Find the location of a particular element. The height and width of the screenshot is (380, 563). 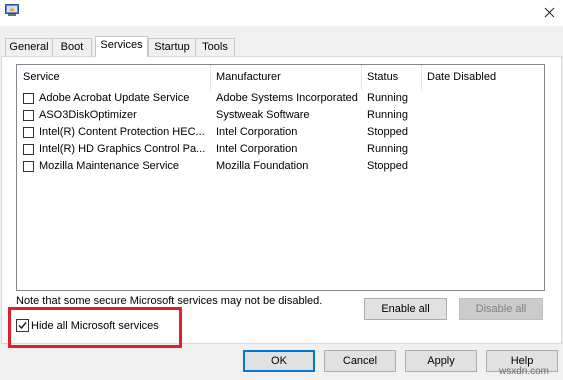

close-button is located at coordinates (549, 13).